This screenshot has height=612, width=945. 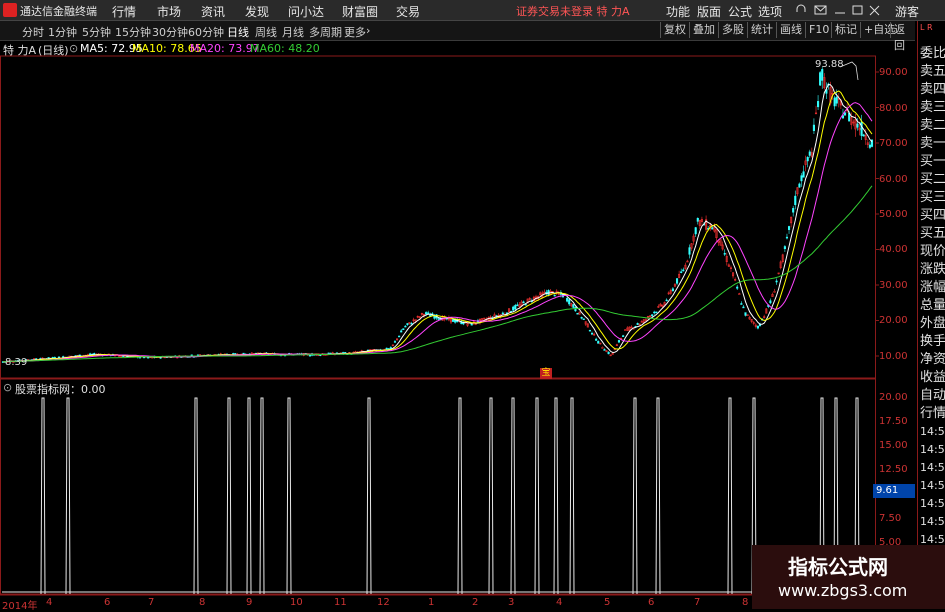 What do you see at coordinates (932, 396) in the screenshot?
I see `panel-auto: 自动` at bounding box center [932, 396].